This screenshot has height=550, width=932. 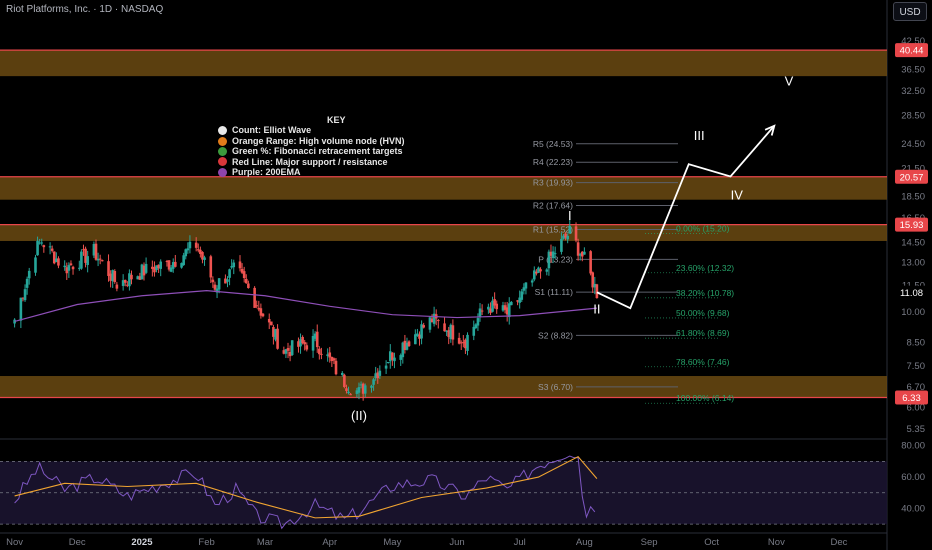 I want to click on rsi-tick-label: 60.00, so click(x=913, y=477).